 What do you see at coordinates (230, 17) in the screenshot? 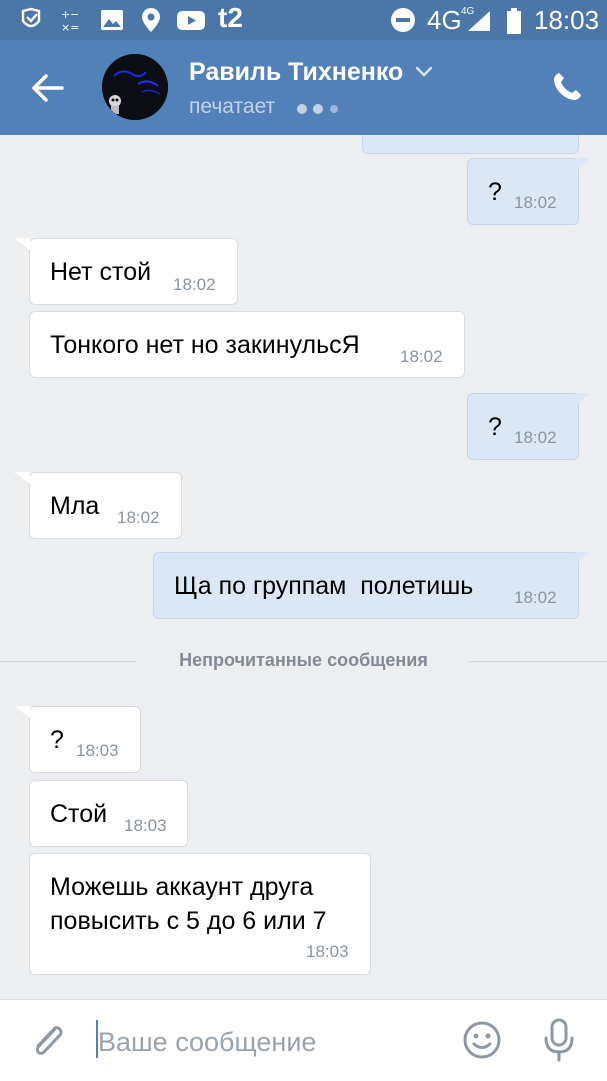
I see `carrier-logo: t2` at bounding box center [230, 17].